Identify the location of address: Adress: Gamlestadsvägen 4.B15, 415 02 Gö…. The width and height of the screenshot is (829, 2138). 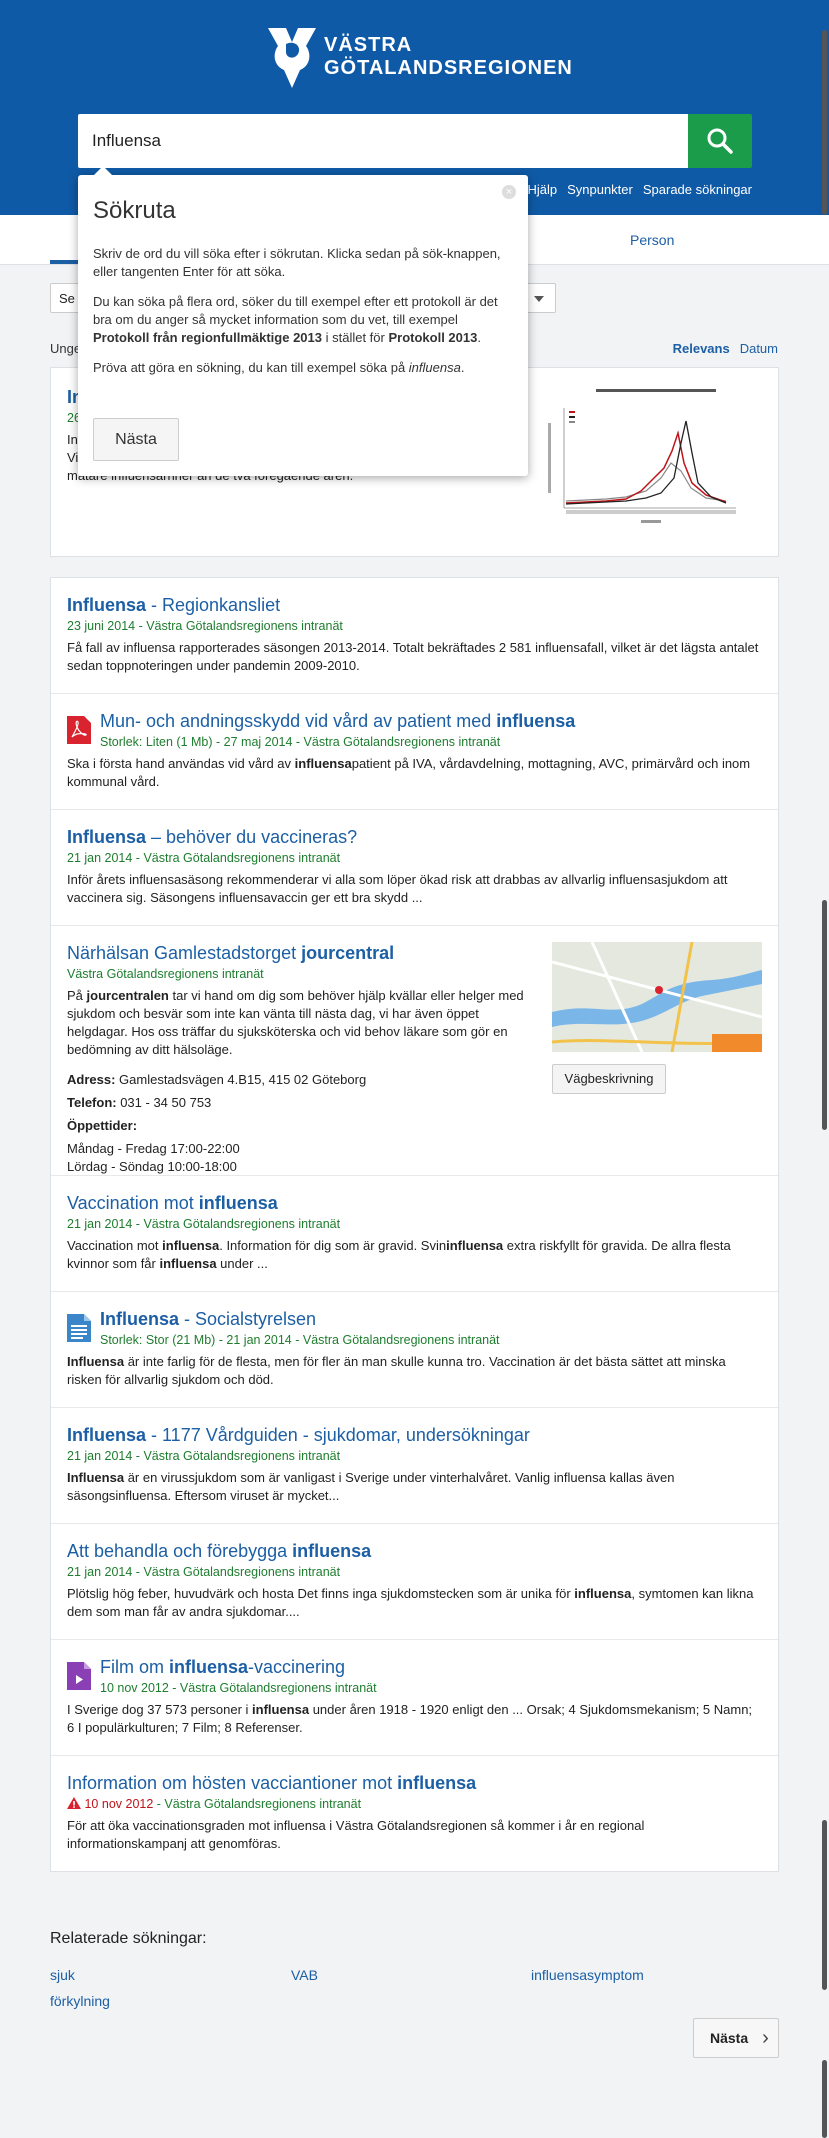
(217, 1079).